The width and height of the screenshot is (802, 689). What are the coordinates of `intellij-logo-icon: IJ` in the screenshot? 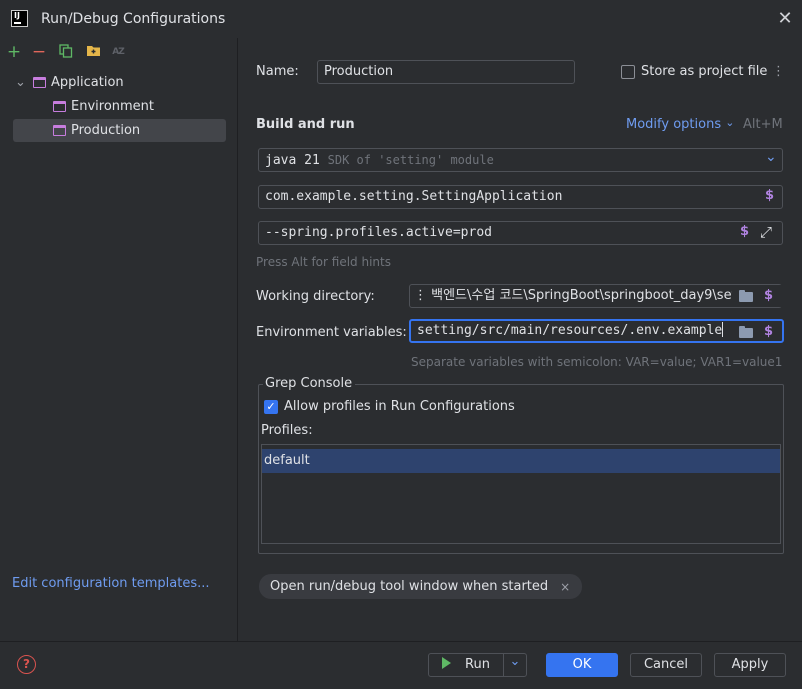 It's located at (19, 18).